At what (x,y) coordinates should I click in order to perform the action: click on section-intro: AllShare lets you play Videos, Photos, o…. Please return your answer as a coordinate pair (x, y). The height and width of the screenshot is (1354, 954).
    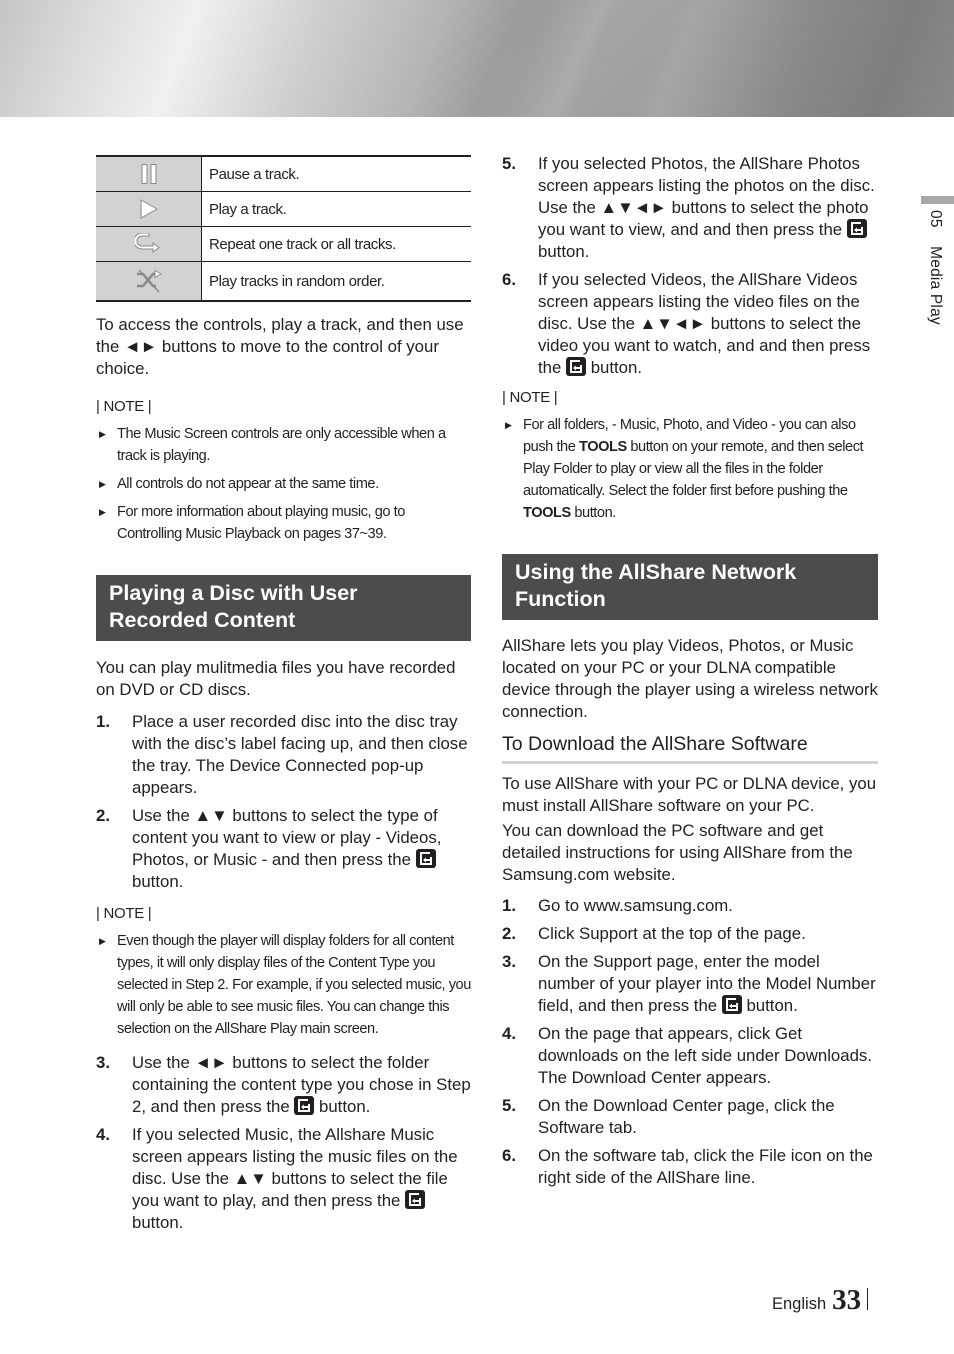
    Looking at the image, I should click on (690, 678).